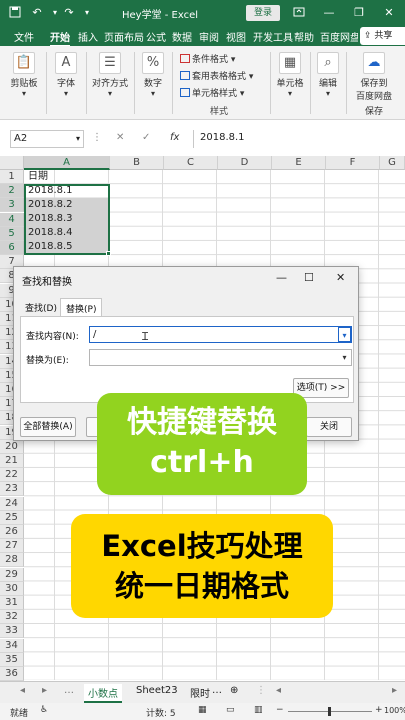  I want to click on save-icon, so click(15, 13).